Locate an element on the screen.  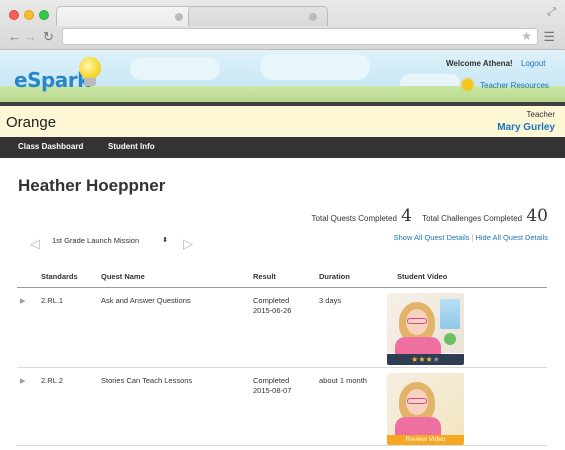
review-video-button: Review Video is located at coordinates (425, 440).